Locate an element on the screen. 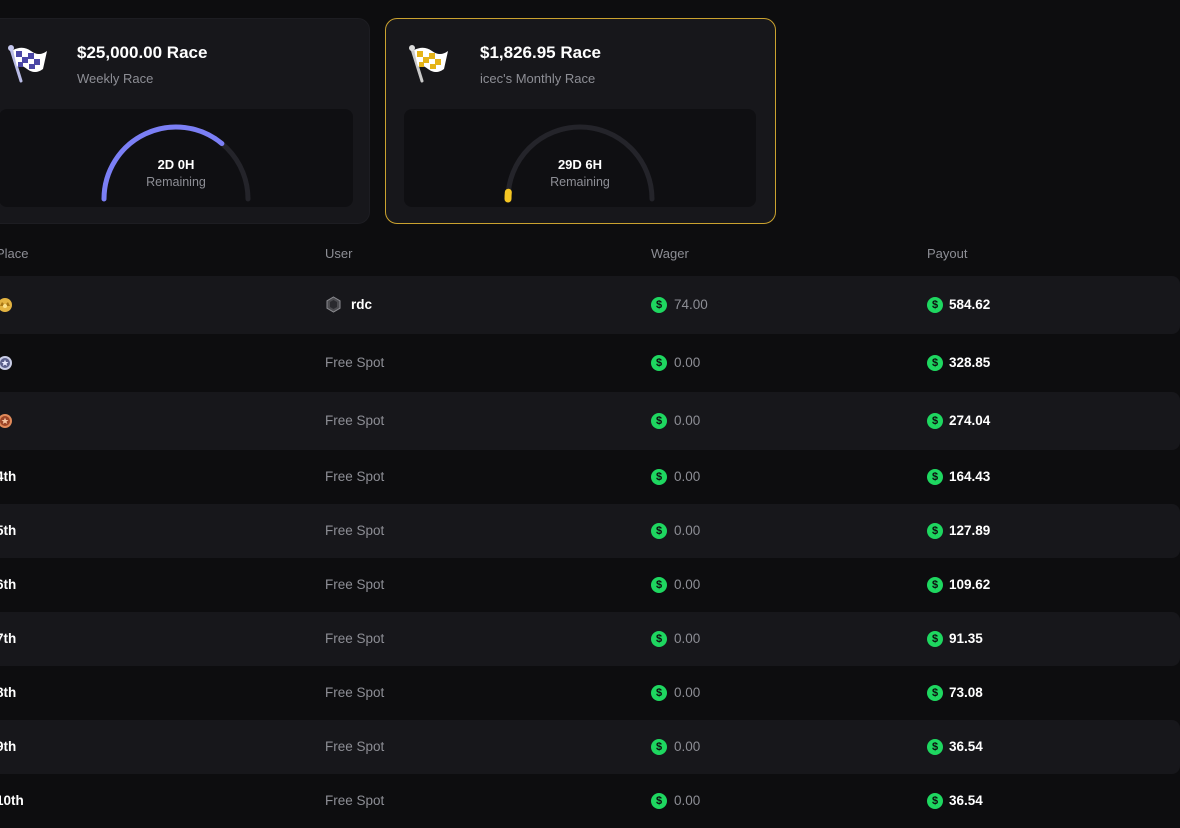  table-row: 10th Free Spot $ 0.00 $ 36.54 is located at coordinates (590, 801).